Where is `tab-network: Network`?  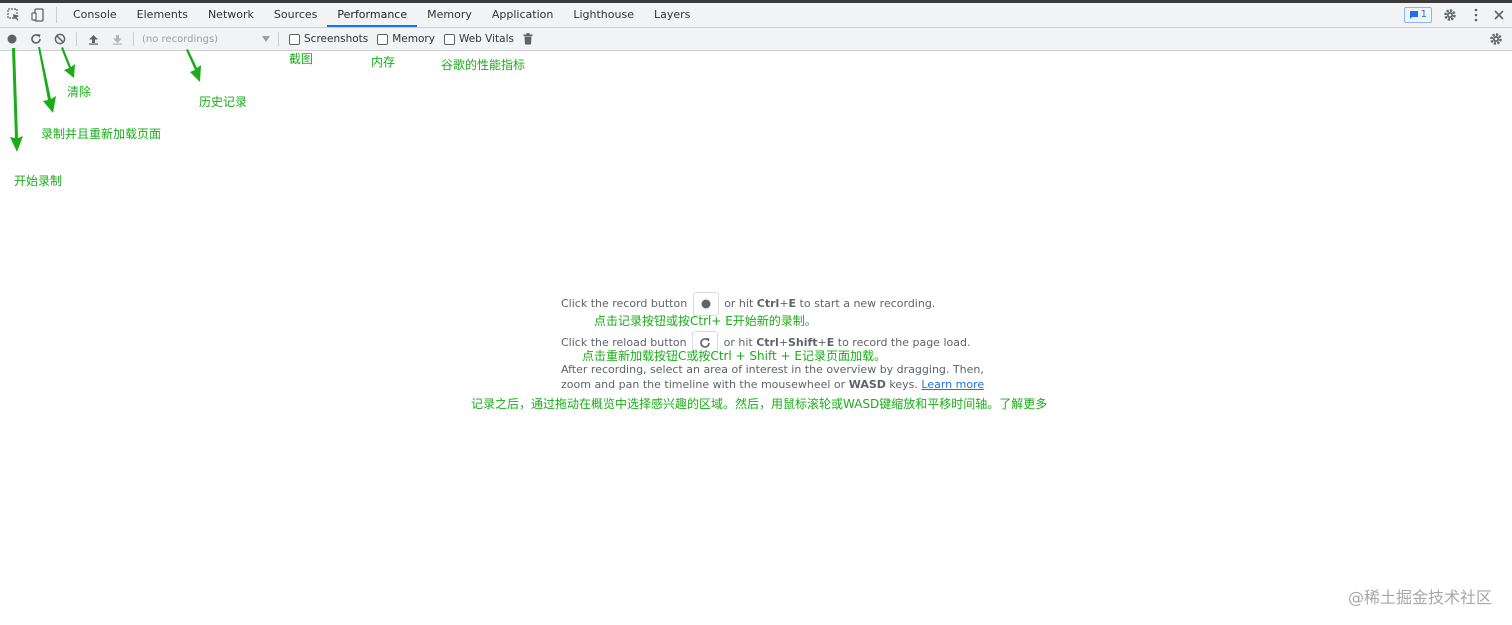 tab-network: Network is located at coordinates (231, 15).